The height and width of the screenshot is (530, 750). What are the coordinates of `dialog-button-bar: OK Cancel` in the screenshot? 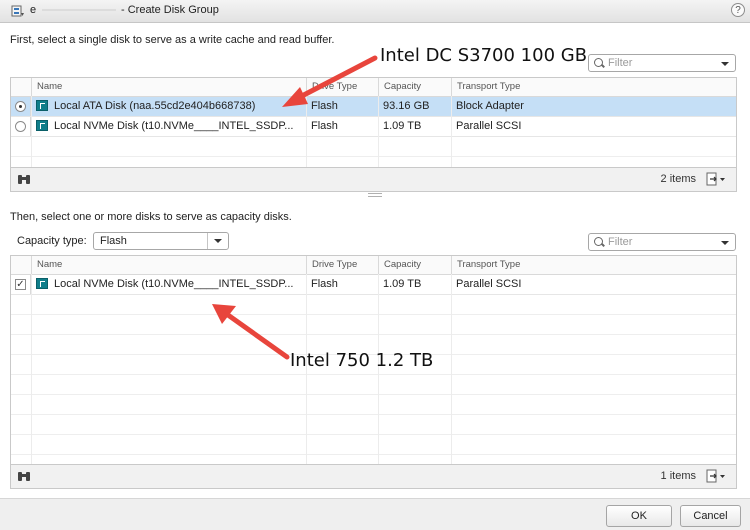 It's located at (375, 514).